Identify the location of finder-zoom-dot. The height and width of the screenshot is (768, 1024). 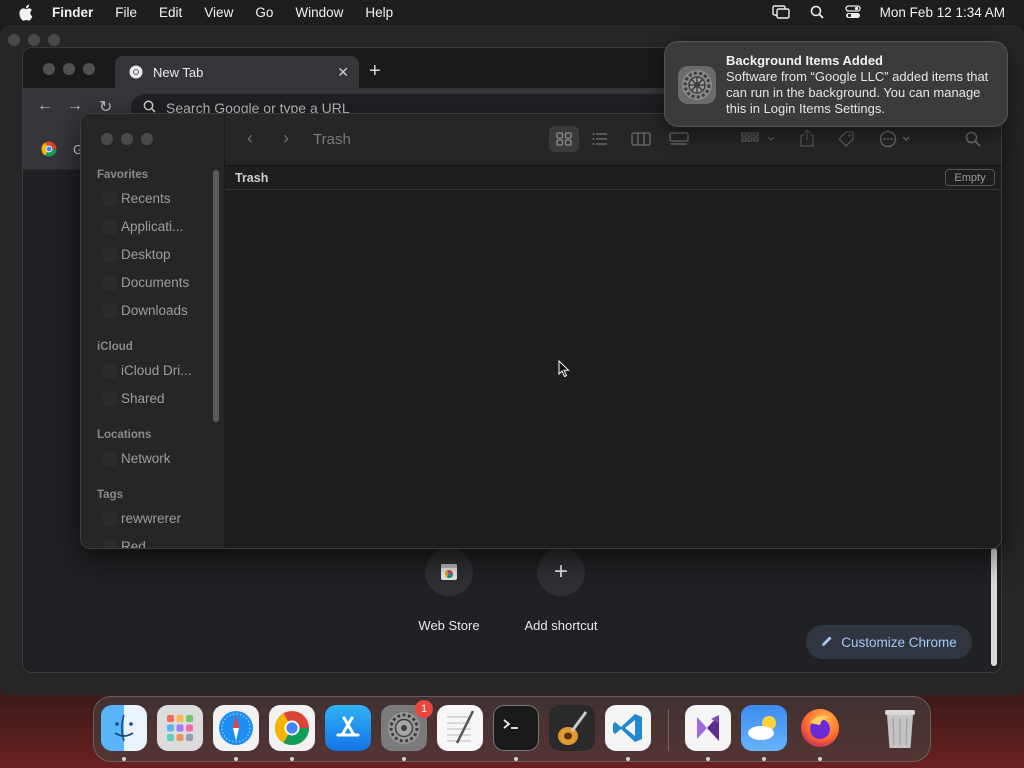
(147, 139).